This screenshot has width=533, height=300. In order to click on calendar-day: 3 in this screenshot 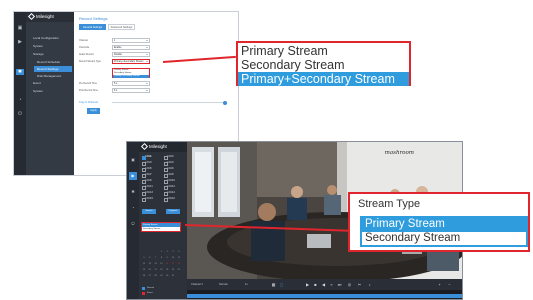, I will do `click(173, 252)`.